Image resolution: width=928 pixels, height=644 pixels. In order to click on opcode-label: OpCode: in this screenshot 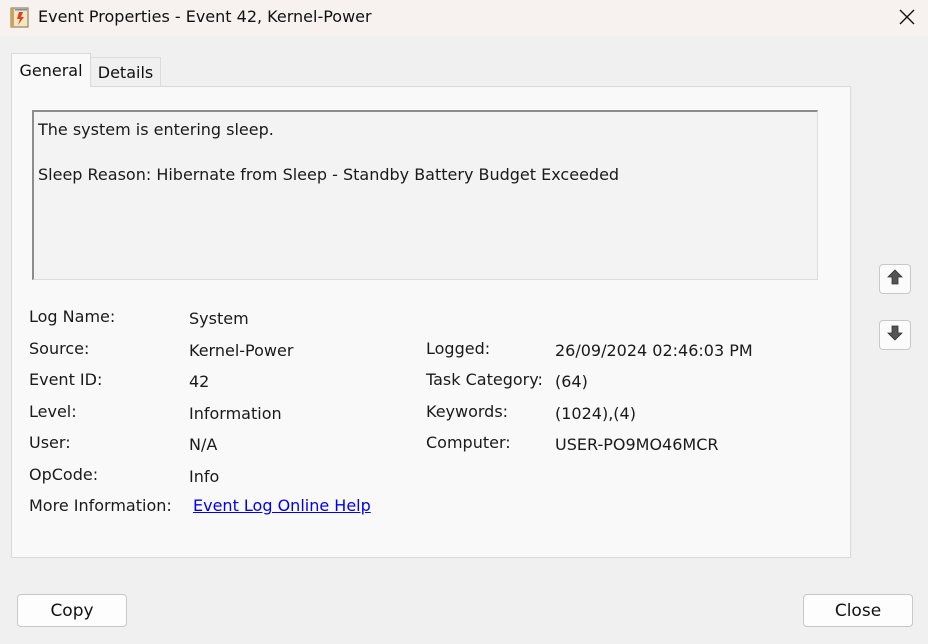, I will do `click(64, 474)`.